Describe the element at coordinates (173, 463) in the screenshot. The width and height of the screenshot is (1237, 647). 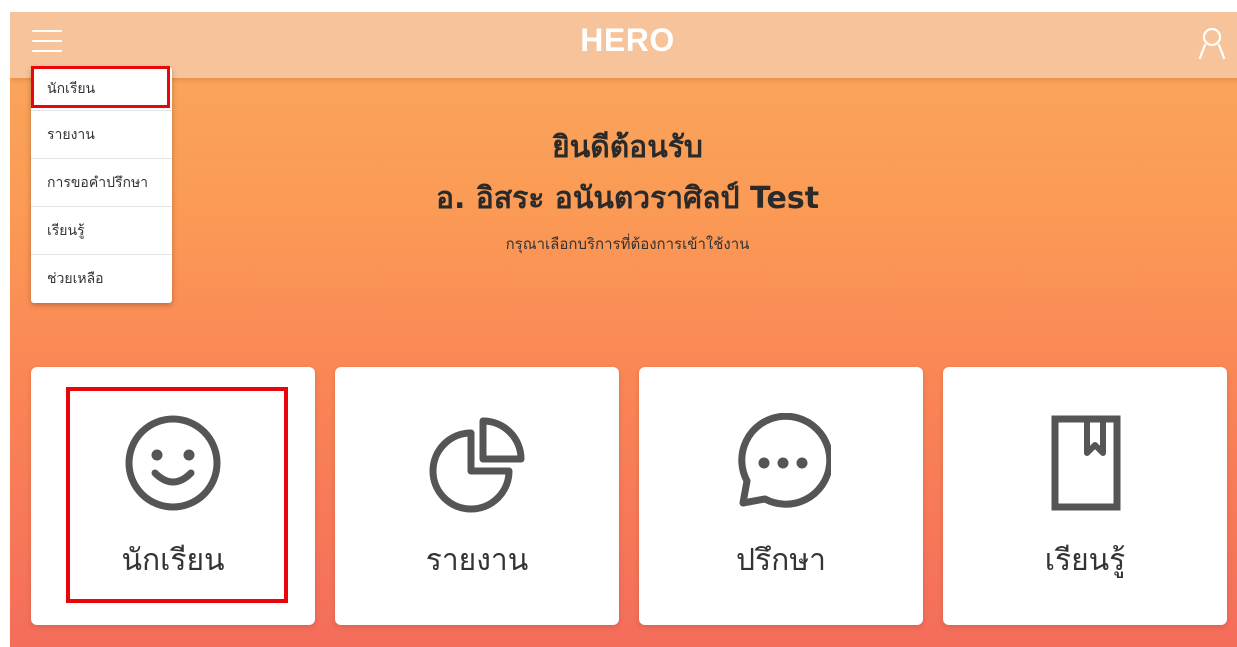
I see `smiley-face-icon` at that location.